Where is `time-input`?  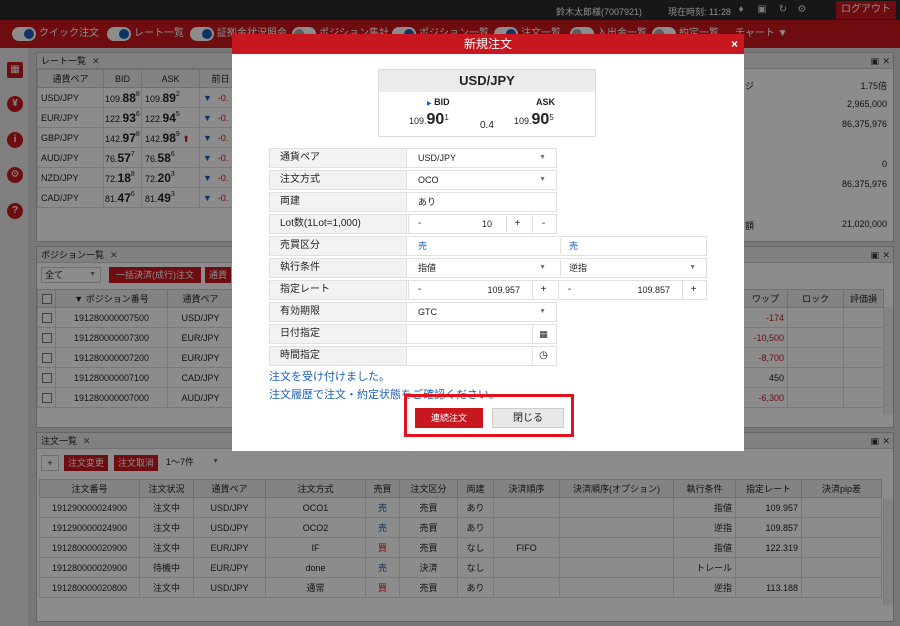
time-input is located at coordinates (469, 356).